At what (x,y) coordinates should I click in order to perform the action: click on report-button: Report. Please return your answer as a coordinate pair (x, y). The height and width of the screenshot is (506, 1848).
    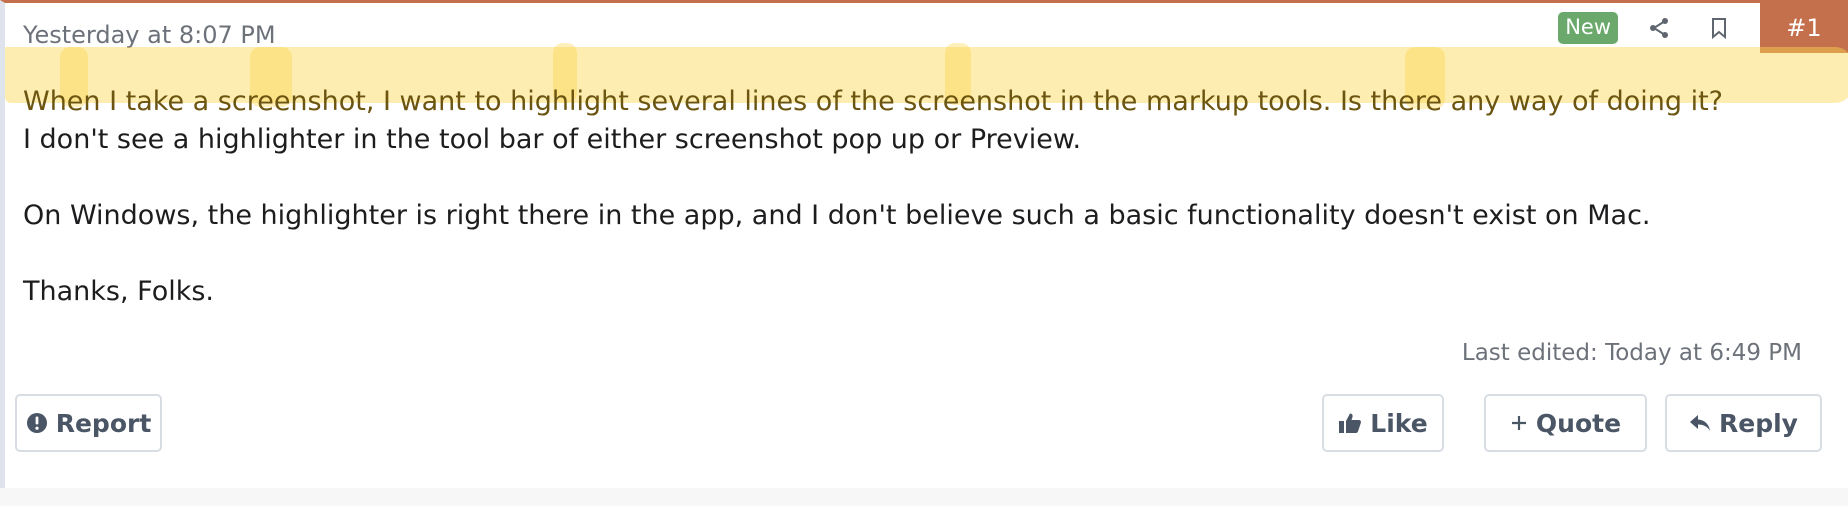
    Looking at the image, I should click on (88, 423).